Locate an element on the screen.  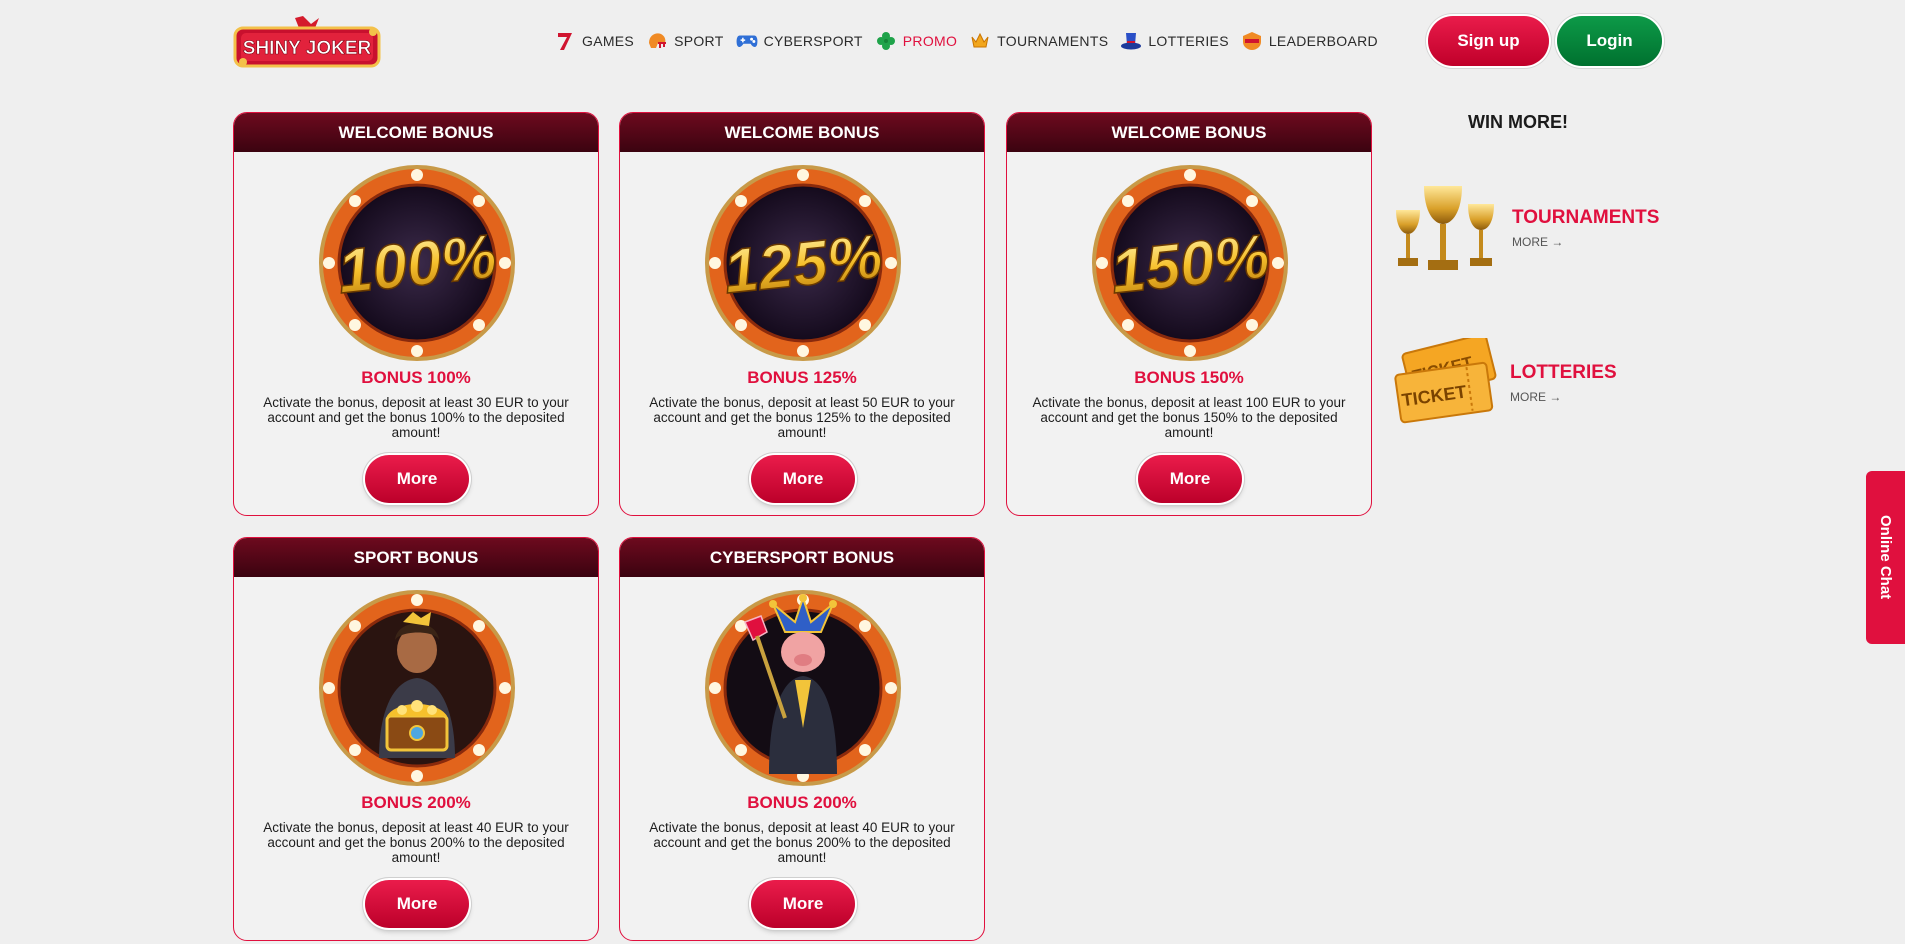
card-title: BONUS 125% is located at coordinates (802, 377).